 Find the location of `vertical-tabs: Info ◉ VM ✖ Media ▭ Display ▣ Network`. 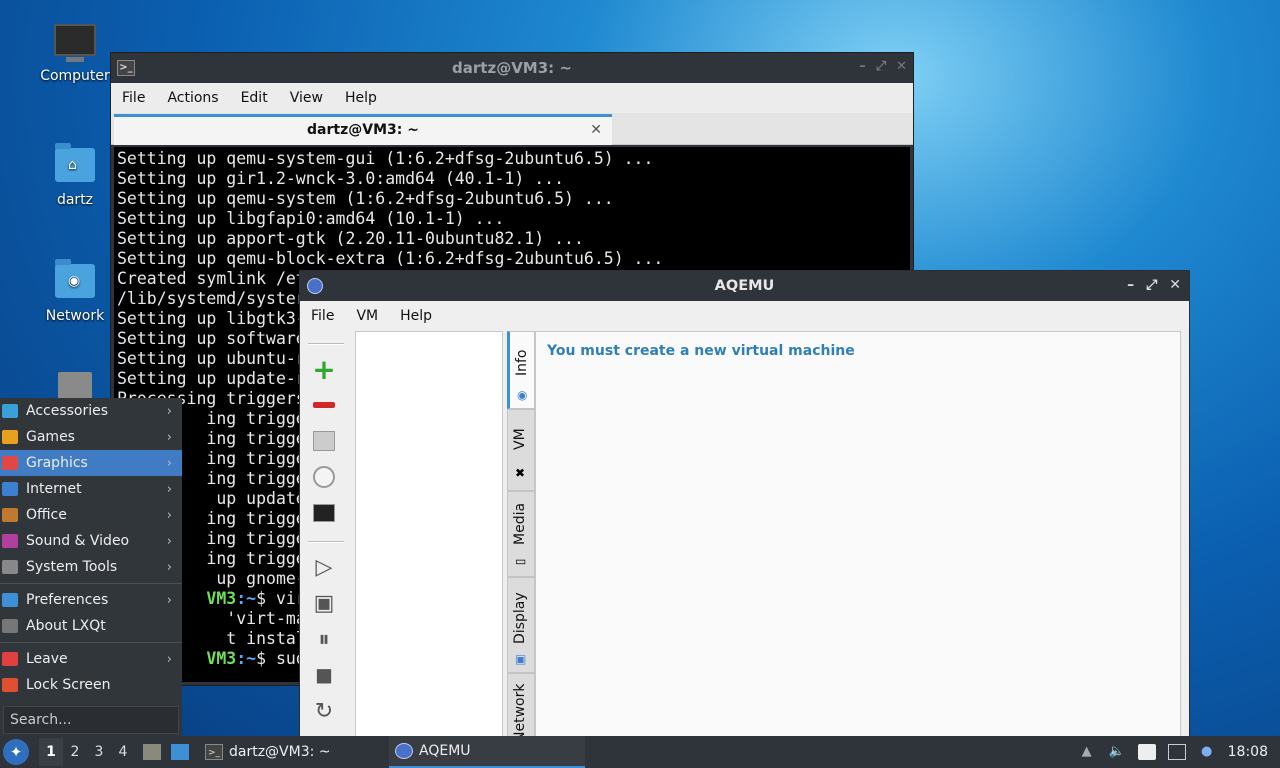

vertical-tabs: Info ◉ VM ✖ Media ▭ Display ▣ Network is located at coordinates (521, 536).